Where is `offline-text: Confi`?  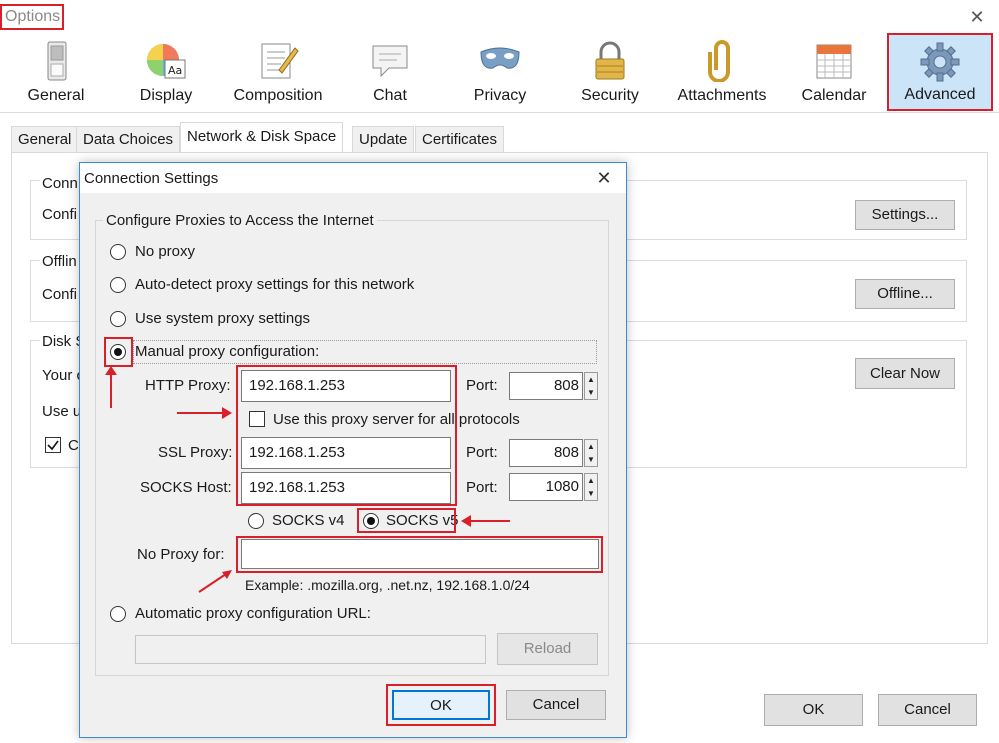
offline-text: Confi is located at coordinates (60, 294).